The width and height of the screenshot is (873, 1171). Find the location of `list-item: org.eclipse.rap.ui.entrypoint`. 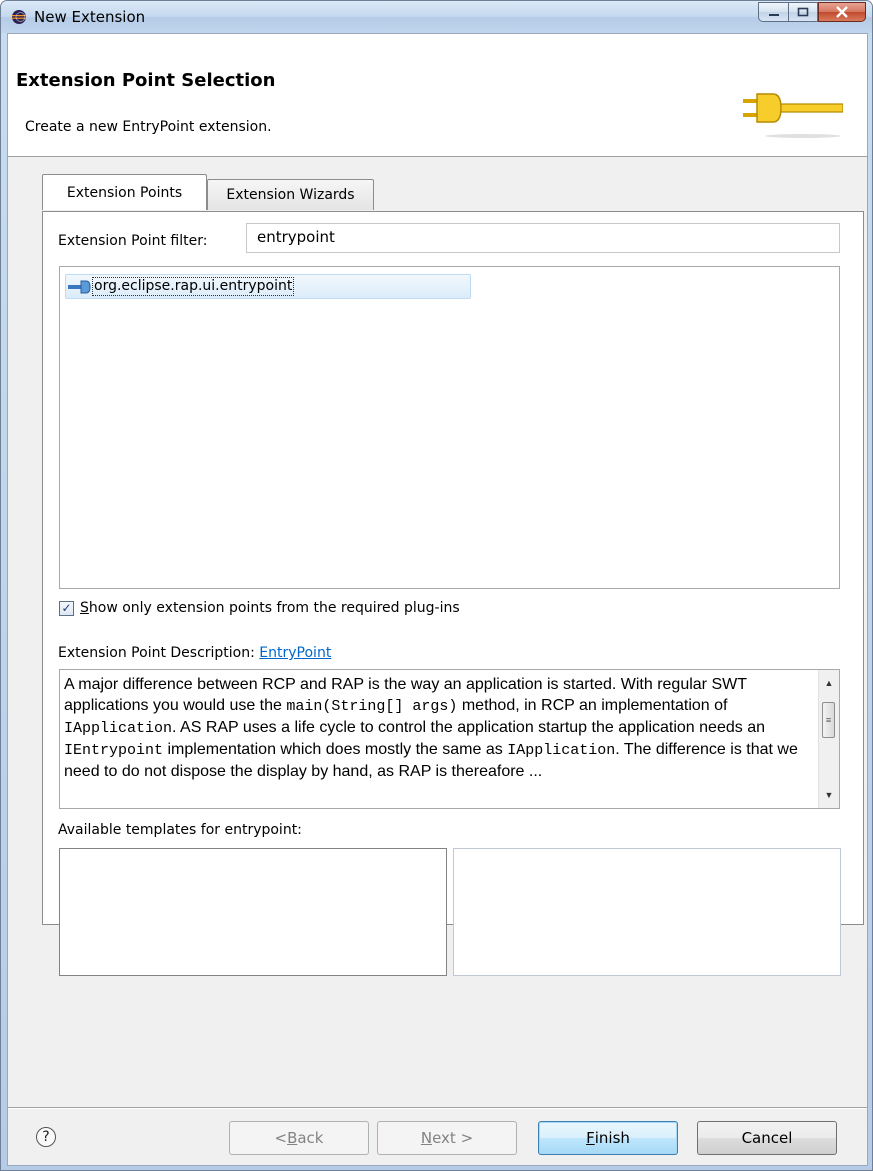

list-item: org.eclipse.rap.ui.entrypoint is located at coordinates (268, 286).